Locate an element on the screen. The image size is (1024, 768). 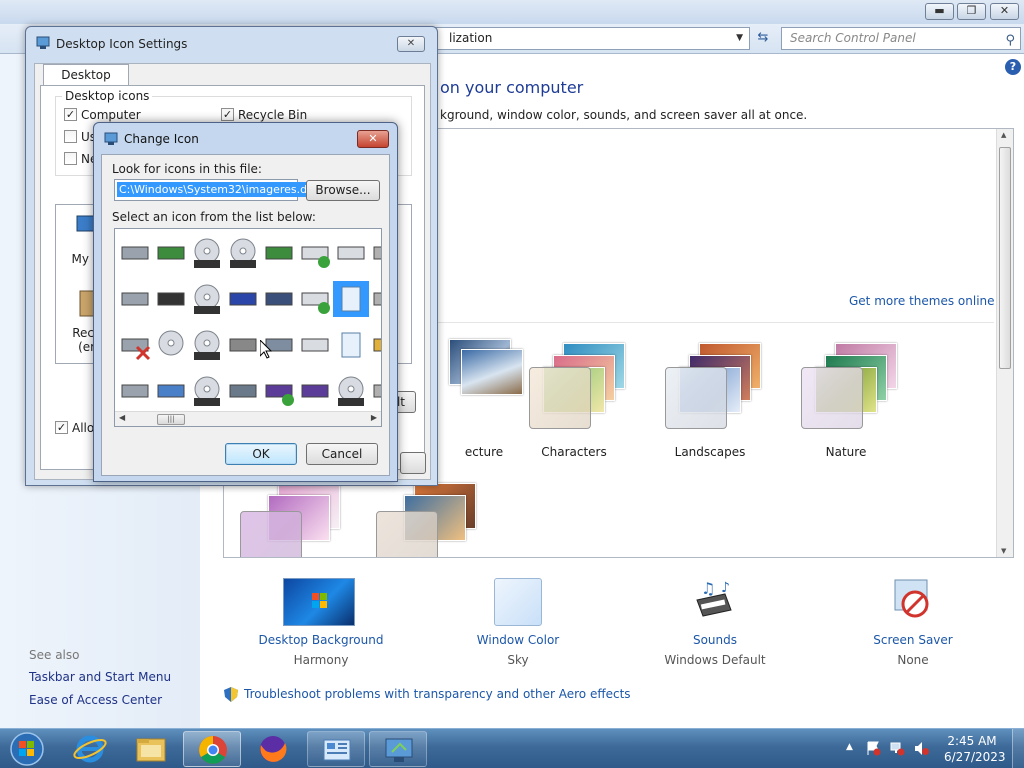
scanner-icon is located at coordinates (243, 345).